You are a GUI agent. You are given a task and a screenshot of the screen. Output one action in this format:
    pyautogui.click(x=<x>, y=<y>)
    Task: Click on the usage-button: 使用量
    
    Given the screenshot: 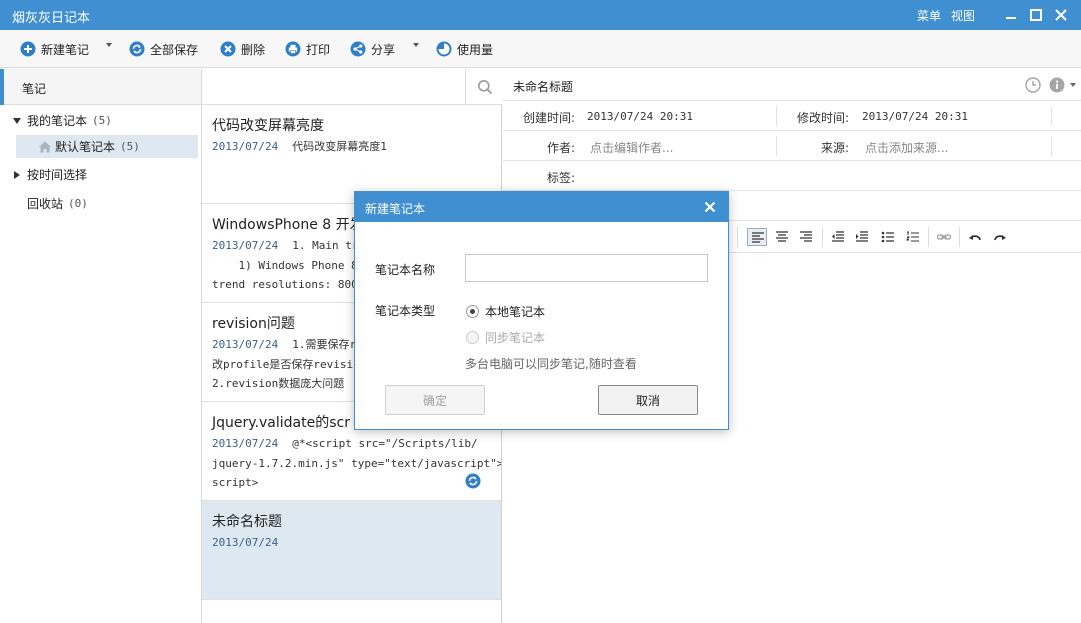 What is the action you would take?
    pyautogui.click(x=464, y=49)
    